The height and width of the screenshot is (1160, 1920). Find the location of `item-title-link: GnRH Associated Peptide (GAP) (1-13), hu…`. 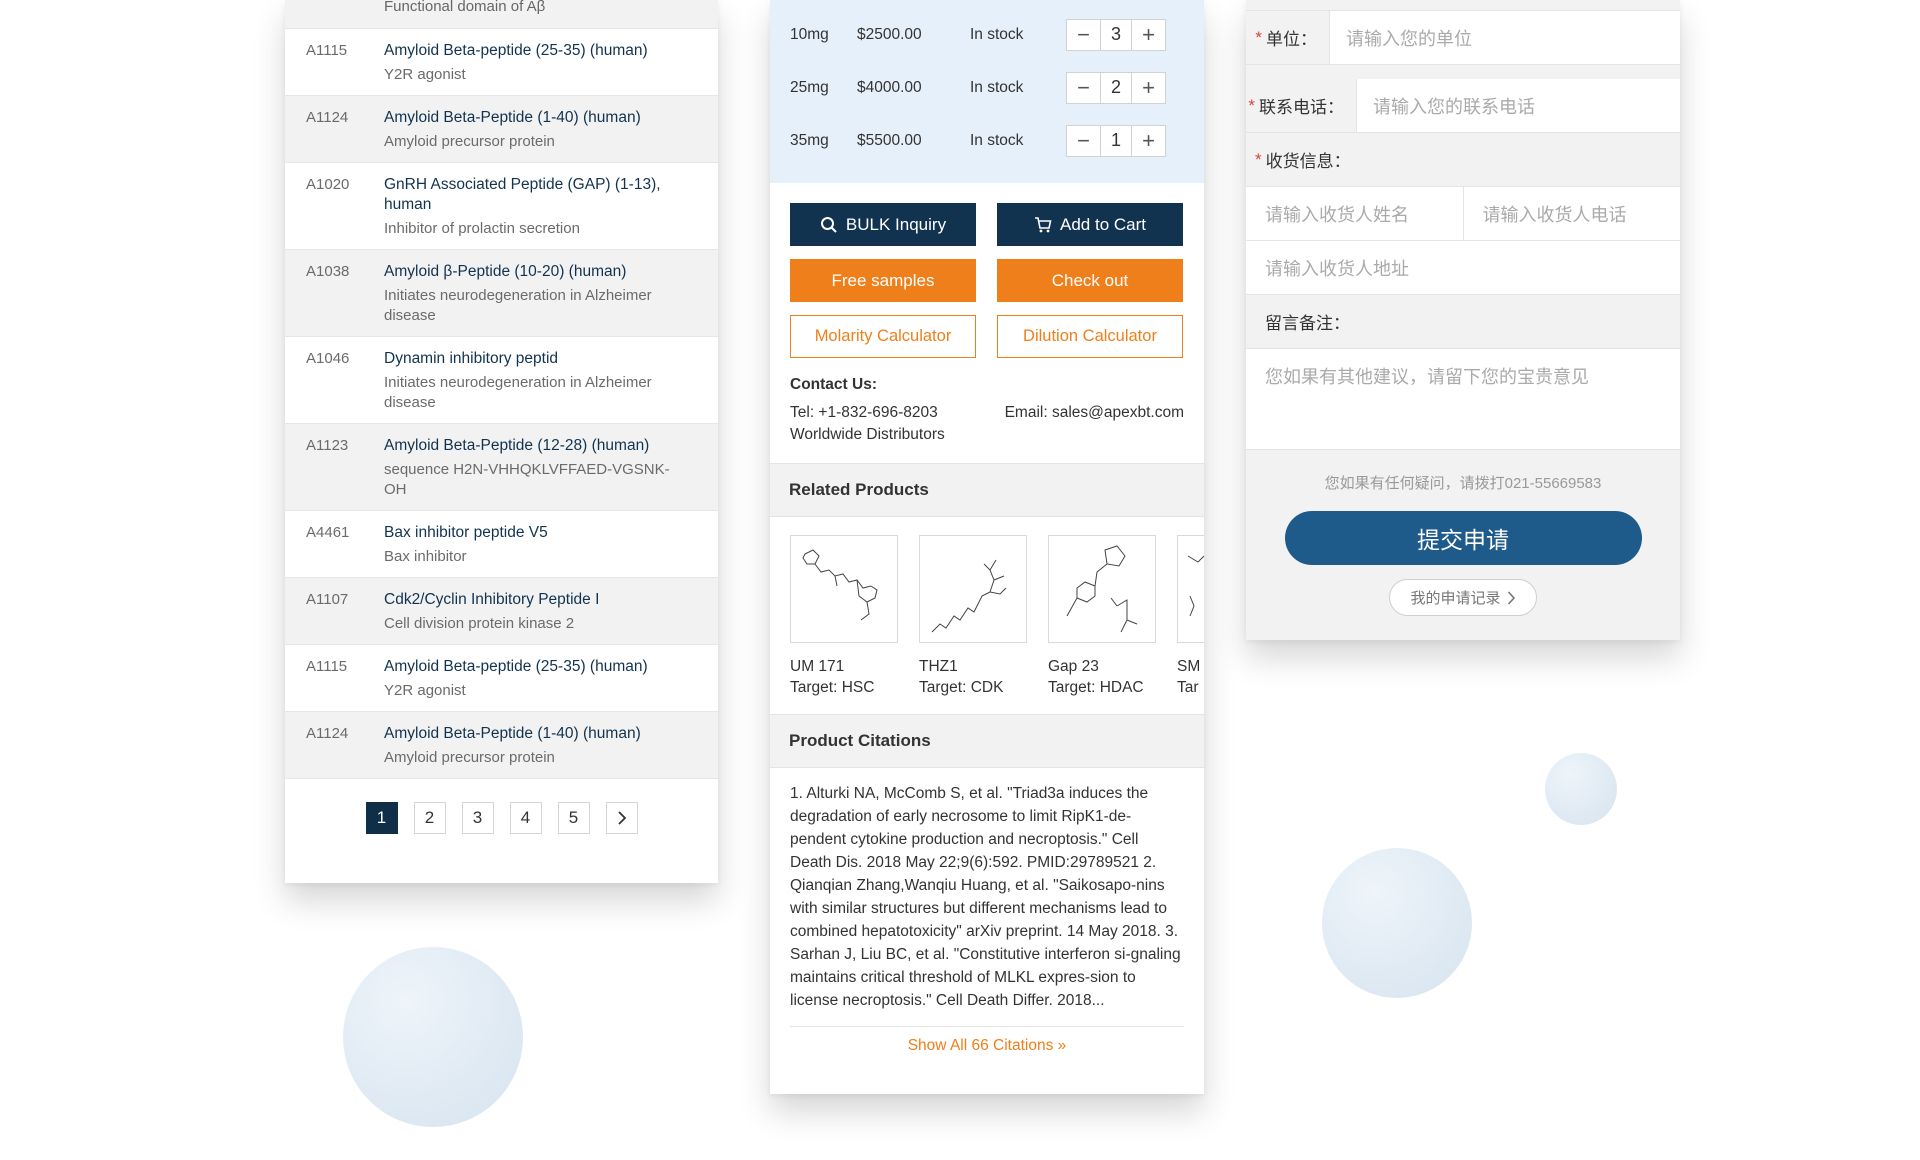

item-title-link: GnRH Associated Peptide (GAP) (1-13), hu… is located at coordinates (531, 195).